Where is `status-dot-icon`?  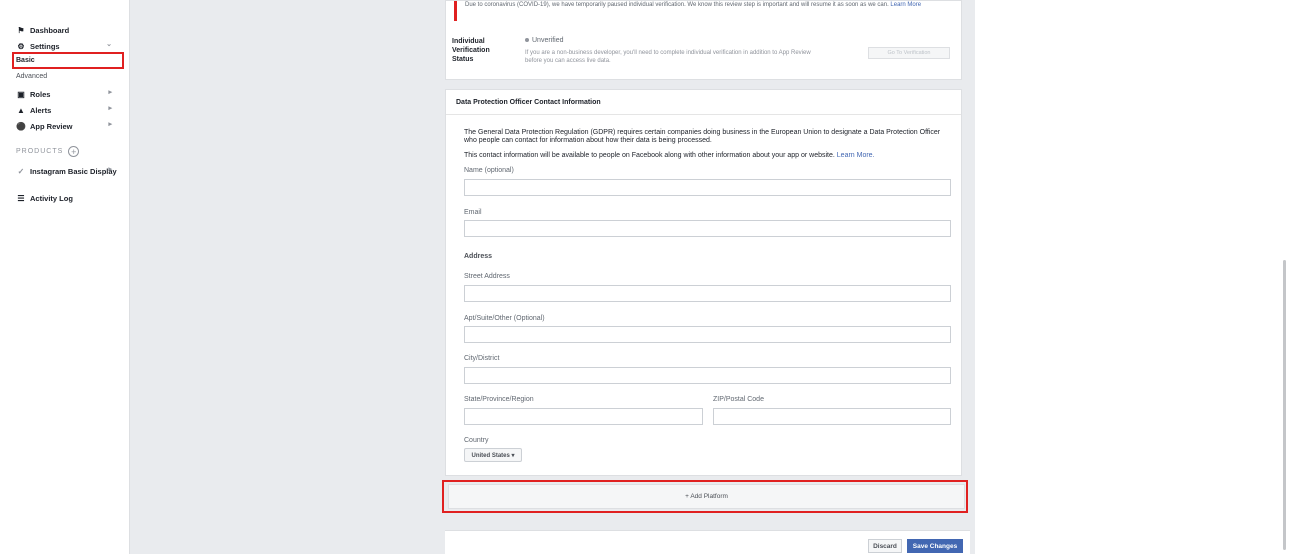 status-dot-icon is located at coordinates (527, 40).